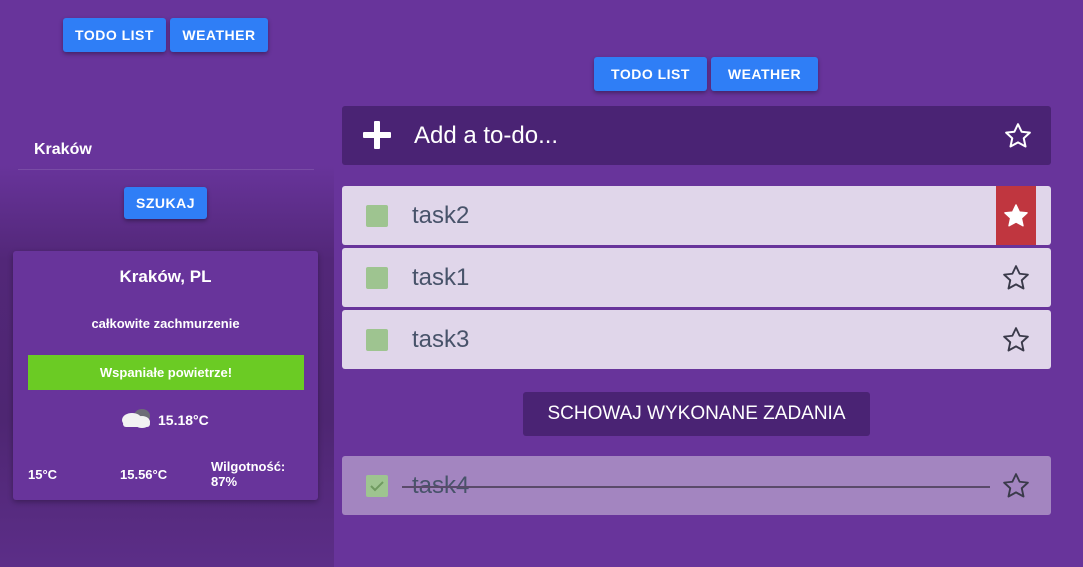 This screenshot has width=1083, height=567. What do you see at coordinates (441, 215) in the screenshot?
I see `task-label: task2` at bounding box center [441, 215].